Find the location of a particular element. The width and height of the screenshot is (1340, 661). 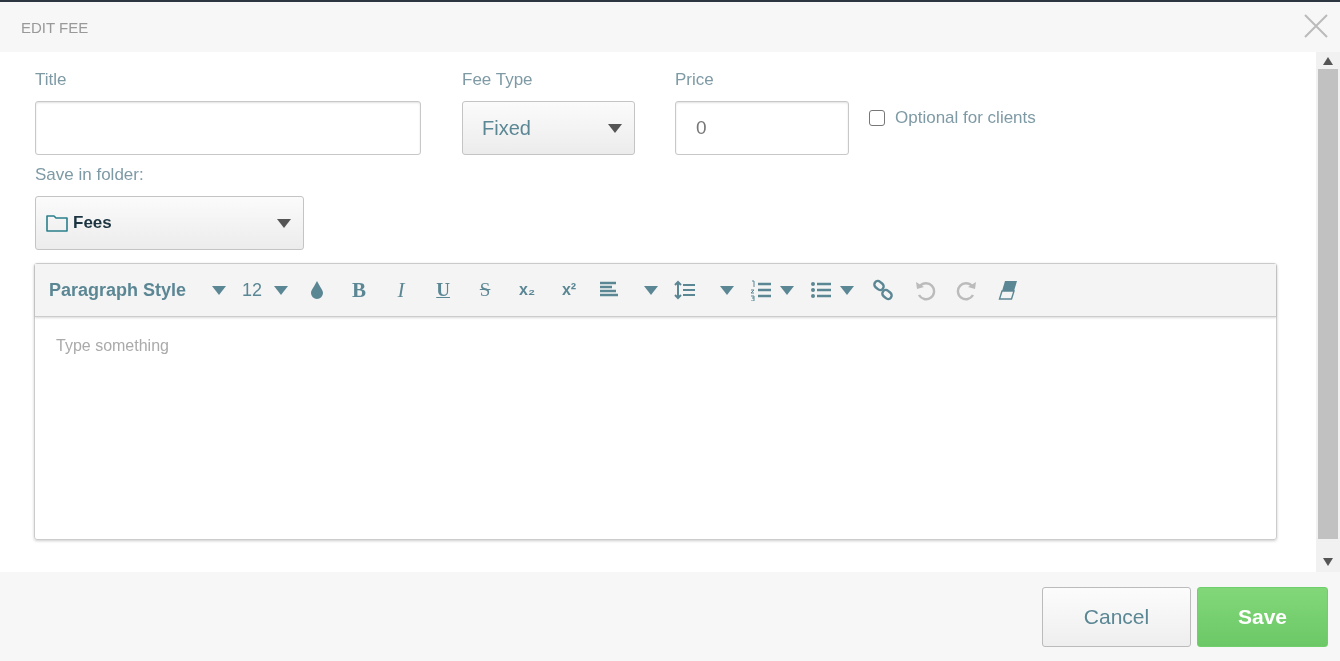

undo-icon is located at coordinates (925, 290).